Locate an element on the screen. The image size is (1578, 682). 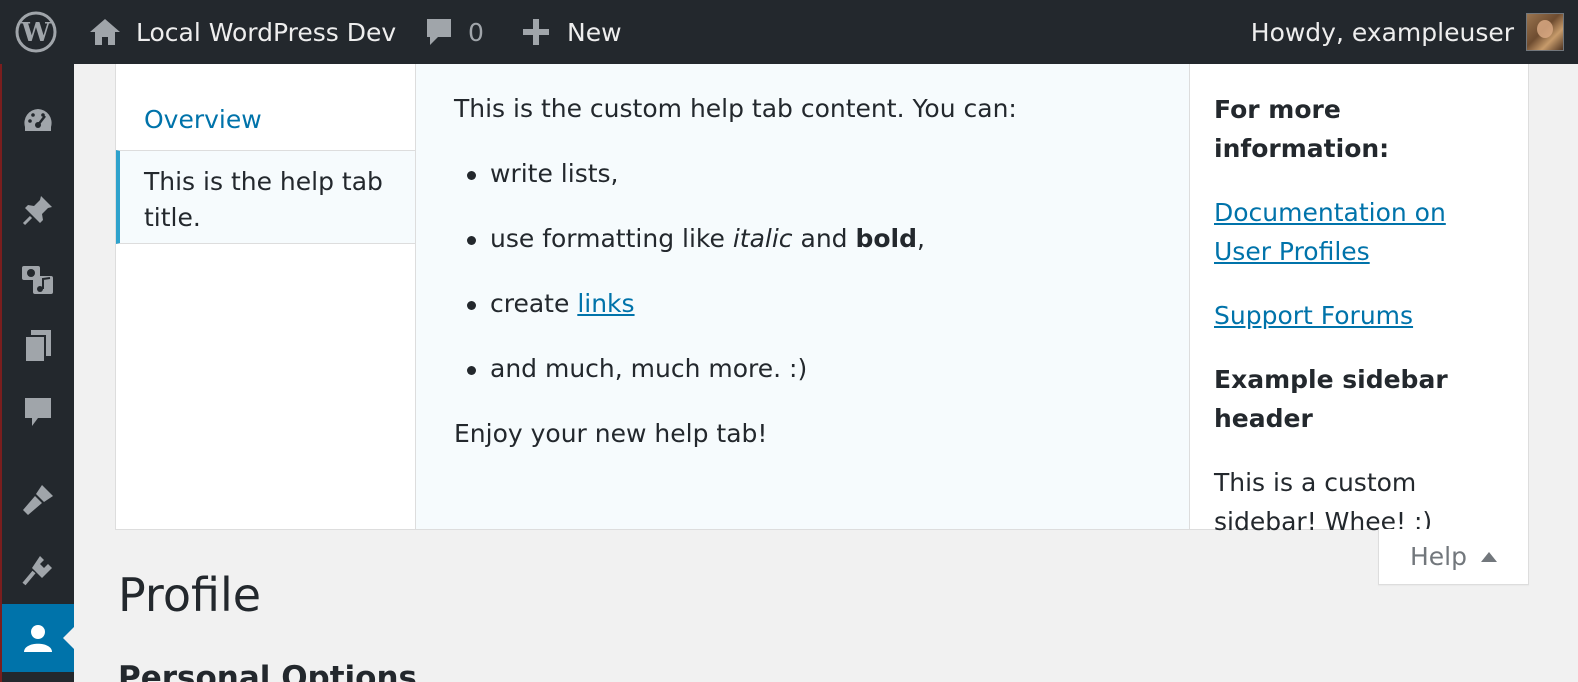
media-icon is located at coordinates (38, 278).